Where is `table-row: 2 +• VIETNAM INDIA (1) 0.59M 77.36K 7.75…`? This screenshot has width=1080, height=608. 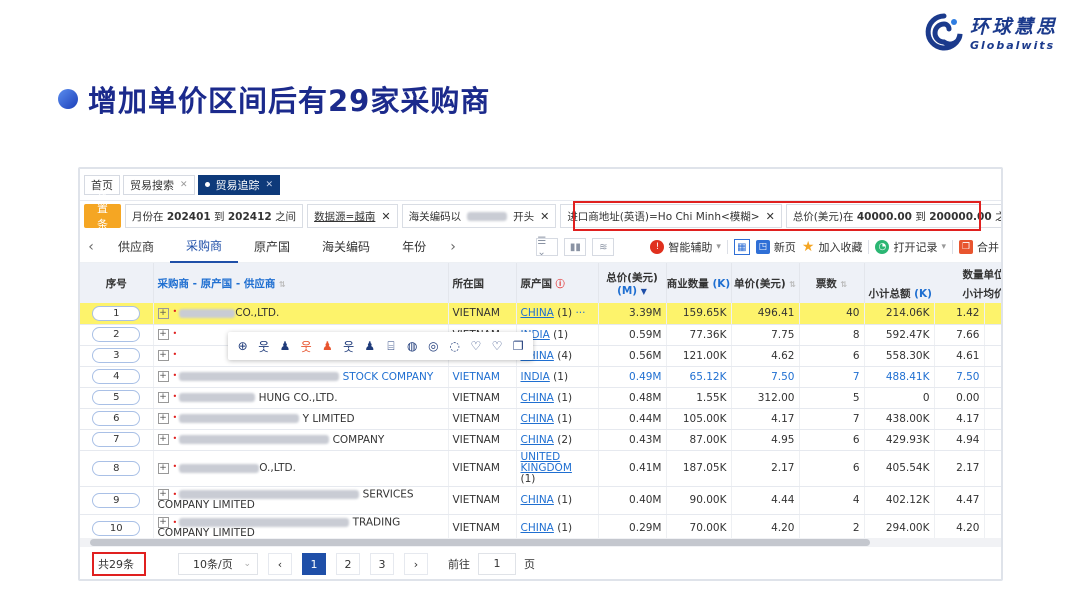
table-row: 2 +• VIETNAM INDIA (1) 0.59M 77.36K 7.75… is located at coordinates (540, 335).